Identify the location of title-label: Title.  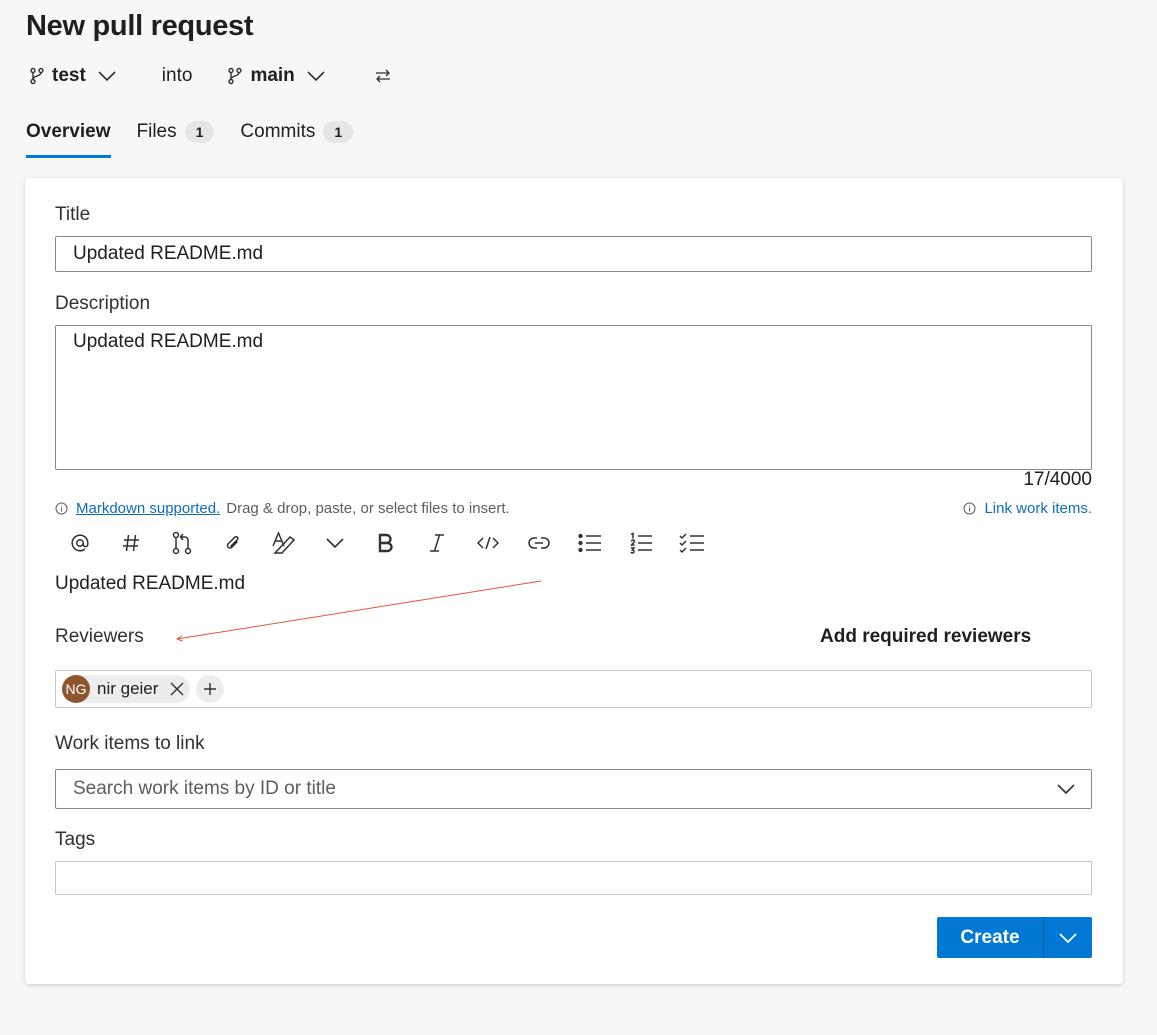
(73, 214).